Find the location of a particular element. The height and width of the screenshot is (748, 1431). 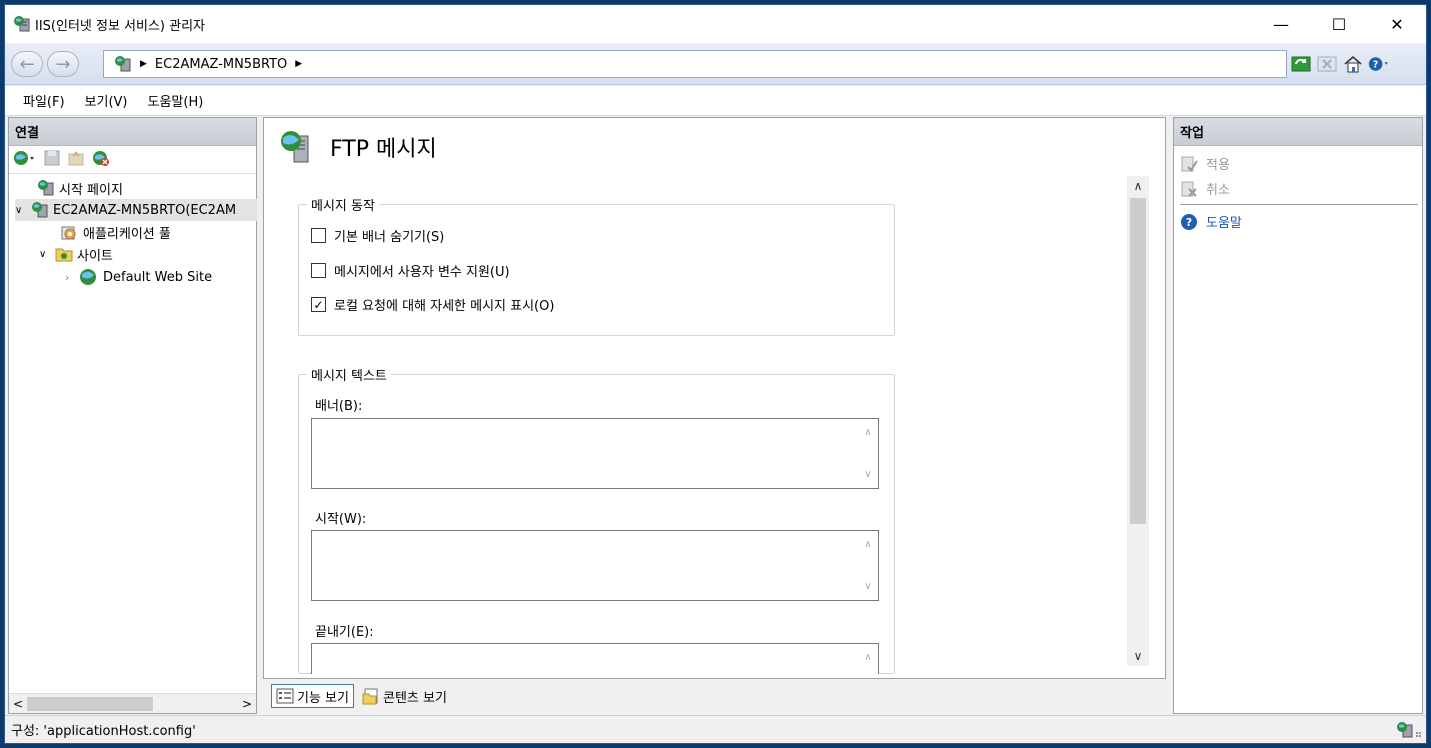

detailed-local-messages-checkbox: ✓ 로컬 요청에 대해 자세한 메시지 표시(O) is located at coordinates (432, 304).